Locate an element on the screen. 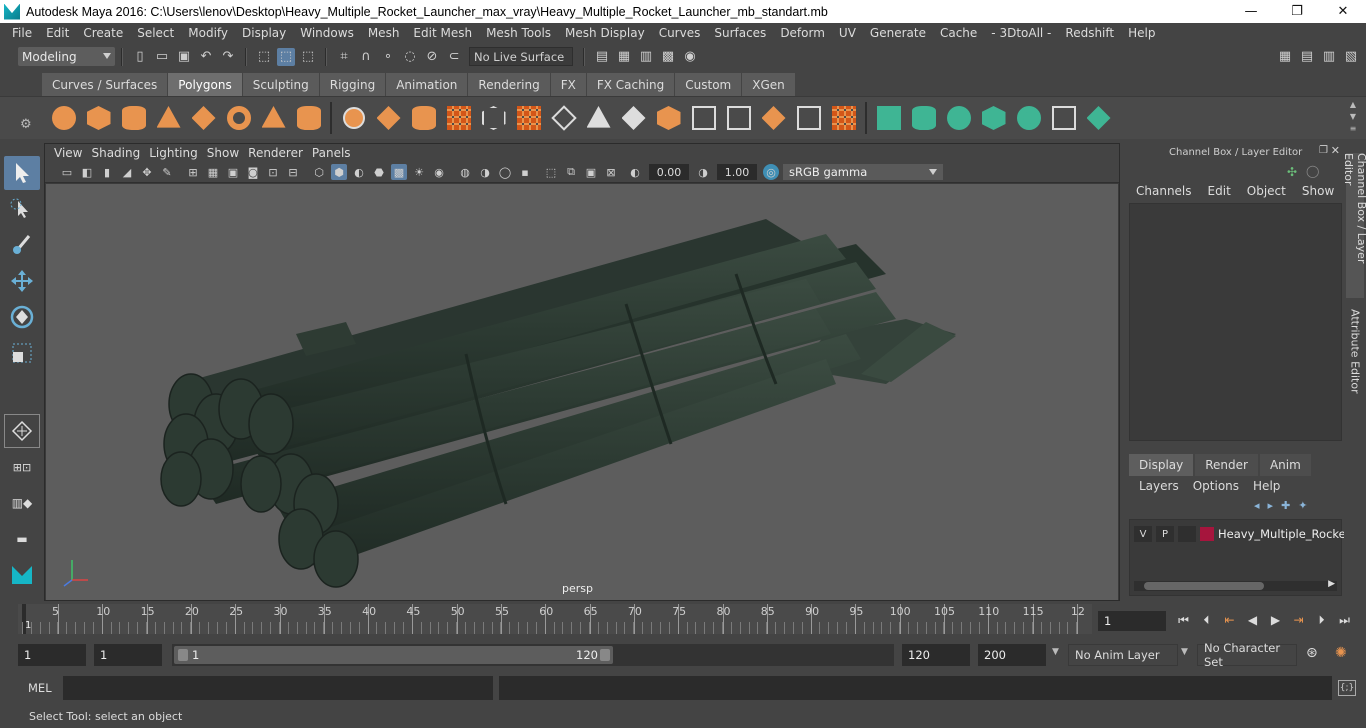  shelf-tab-fx-caching: FX Caching is located at coordinates (630, 84).